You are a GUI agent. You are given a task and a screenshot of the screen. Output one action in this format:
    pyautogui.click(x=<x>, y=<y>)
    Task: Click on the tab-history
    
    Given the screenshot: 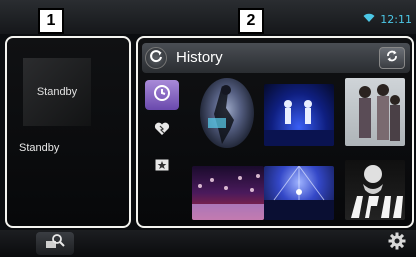 What is the action you would take?
    pyautogui.click(x=162, y=95)
    